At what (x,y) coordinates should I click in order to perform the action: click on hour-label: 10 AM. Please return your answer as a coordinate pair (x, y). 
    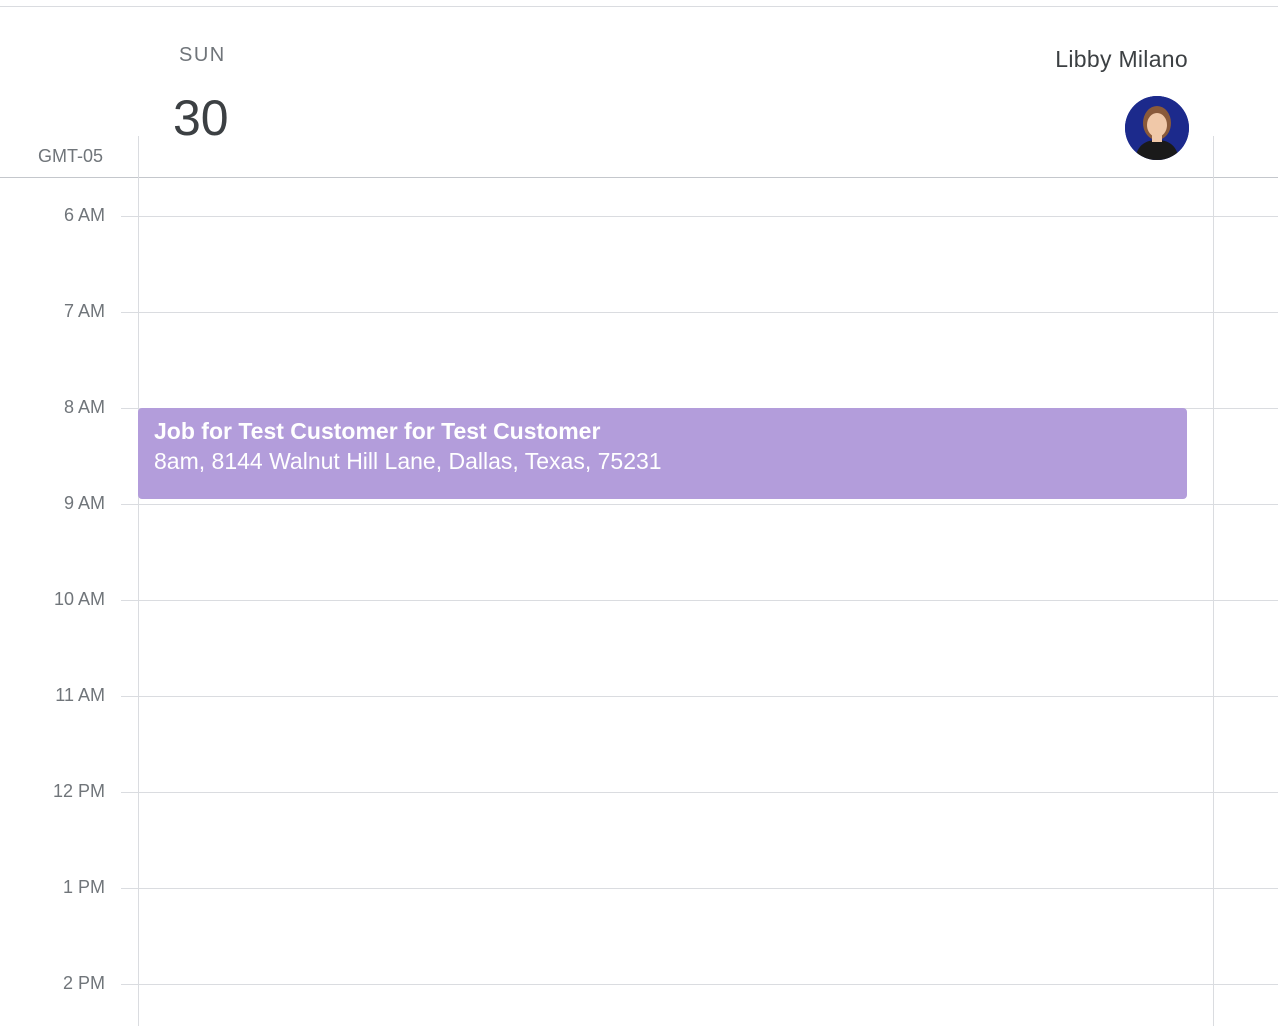
    Looking at the image, I should click on (79, 599).